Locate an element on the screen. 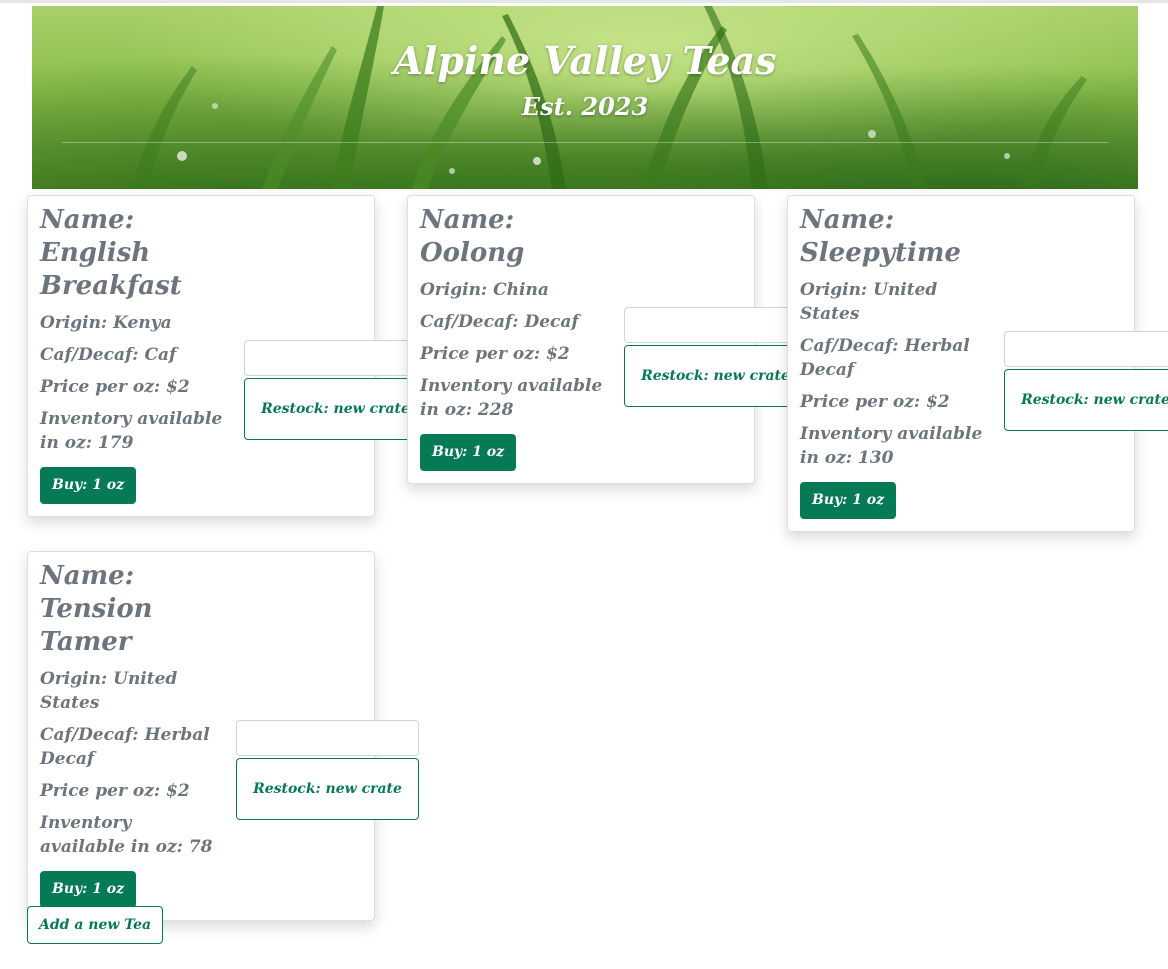  tea-name: Name: Oolong is located at coordinates (472, 236).